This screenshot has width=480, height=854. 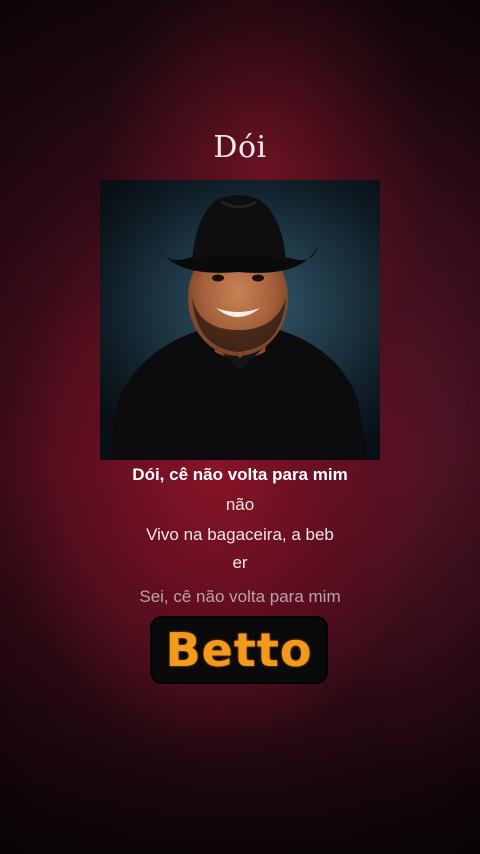 What do you see at coordinates (240, 147) in the screenshot?
I see `song-title: Dói` at bounding box center [240, 147].